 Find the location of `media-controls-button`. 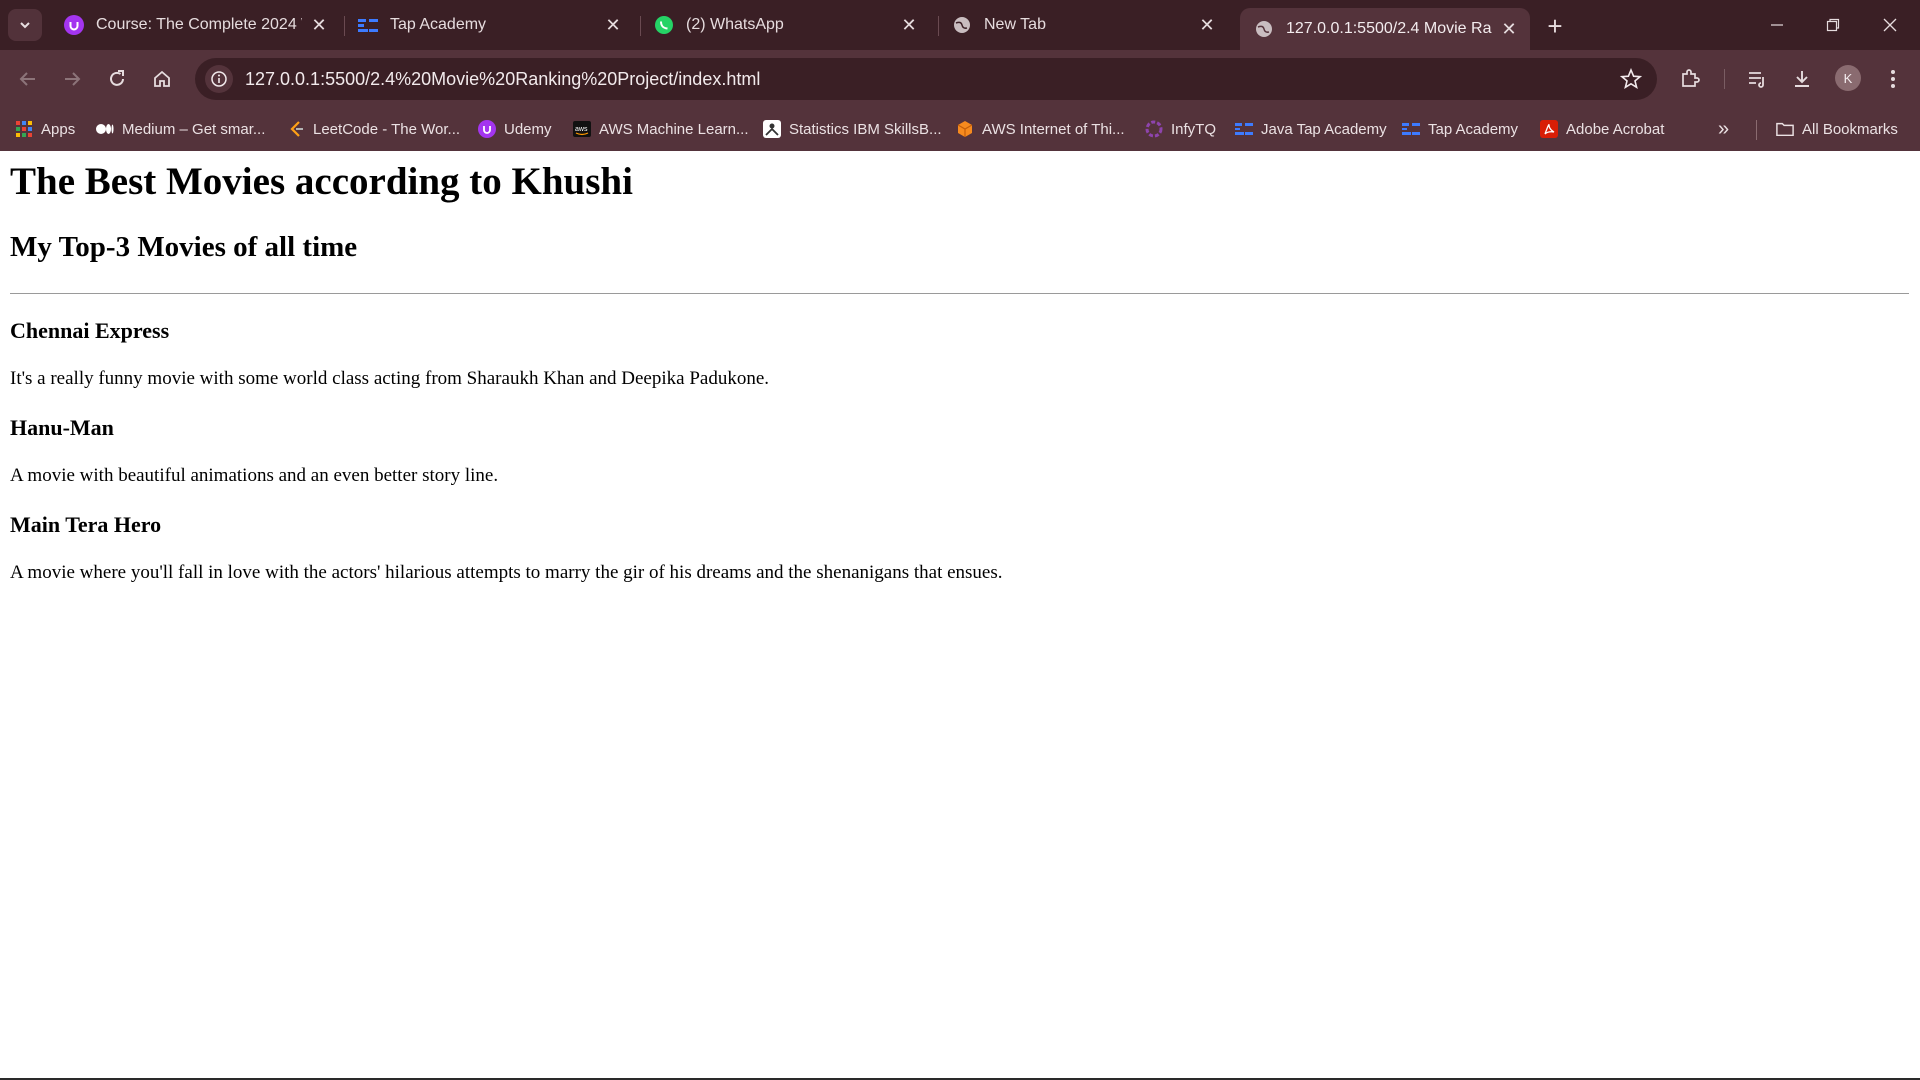

media-controls-button is located at coordinates (1757, 79).